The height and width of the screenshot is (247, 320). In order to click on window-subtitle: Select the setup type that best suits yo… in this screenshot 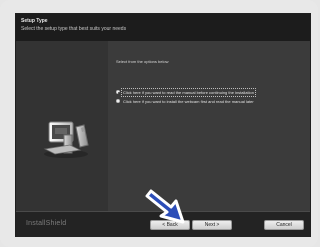, I will do `click(74, 29)`.